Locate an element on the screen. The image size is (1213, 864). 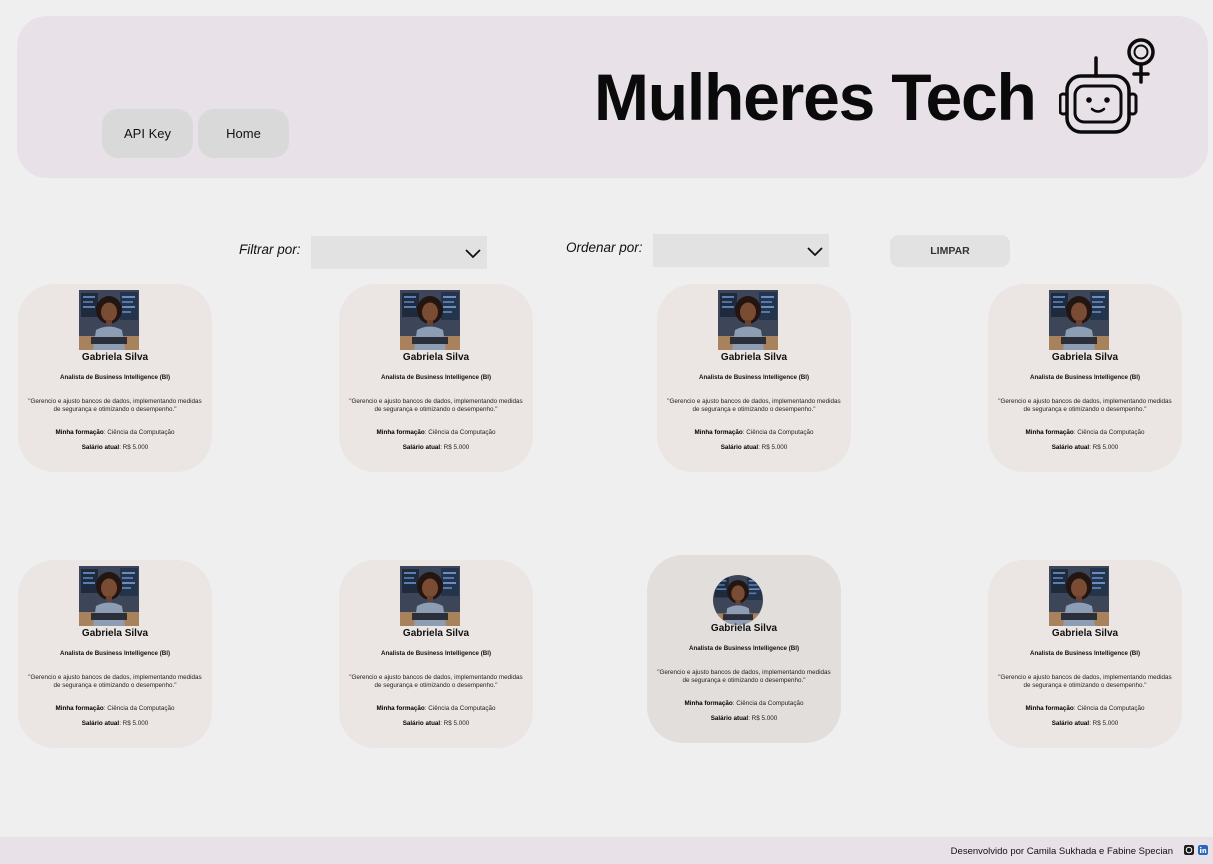
order-label: Ordenar por: is located at coordinates (604, 247).